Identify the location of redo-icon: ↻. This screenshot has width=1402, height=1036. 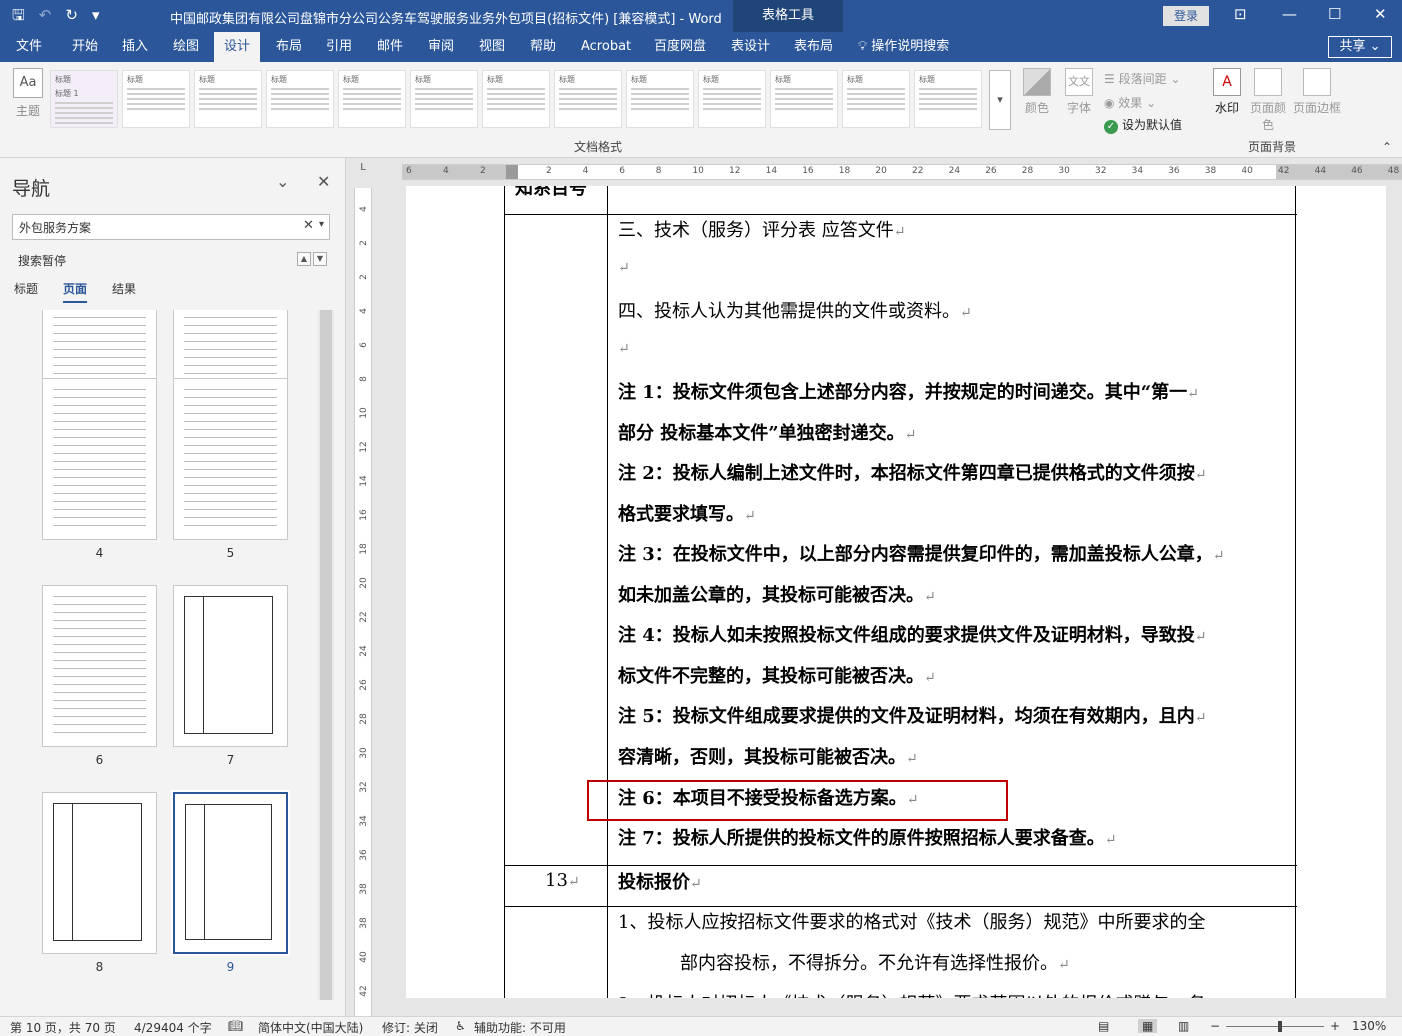
(71, 15).